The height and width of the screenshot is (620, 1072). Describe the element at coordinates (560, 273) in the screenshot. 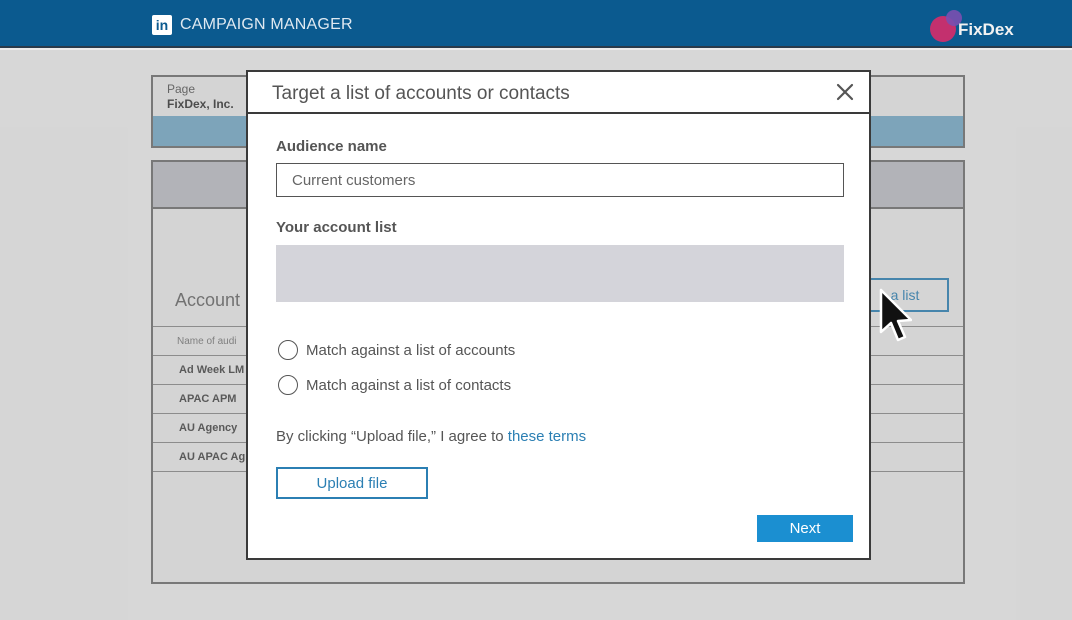

I see `account-list-dropzone` at that location.